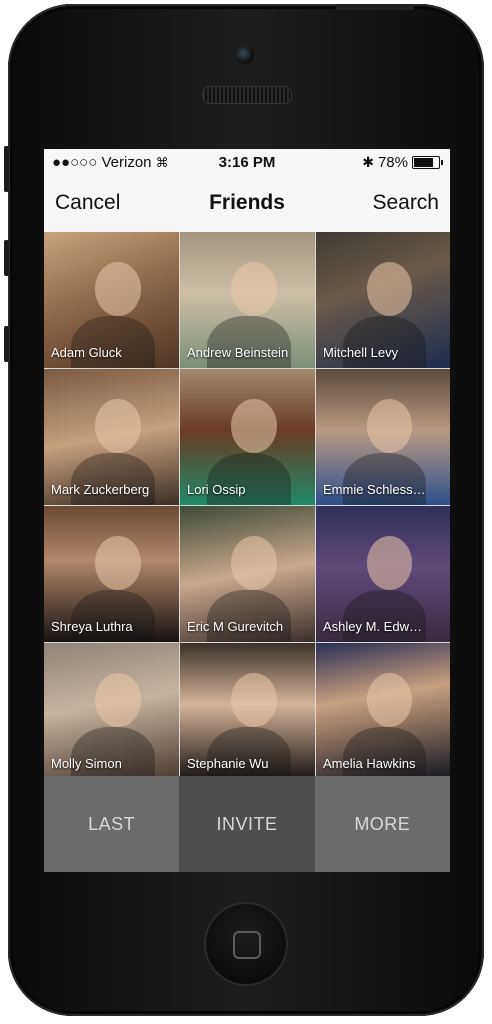 The width and height of the screenshot is (492, 1024). I want to click on last-button: LAST, so click(112, 824).